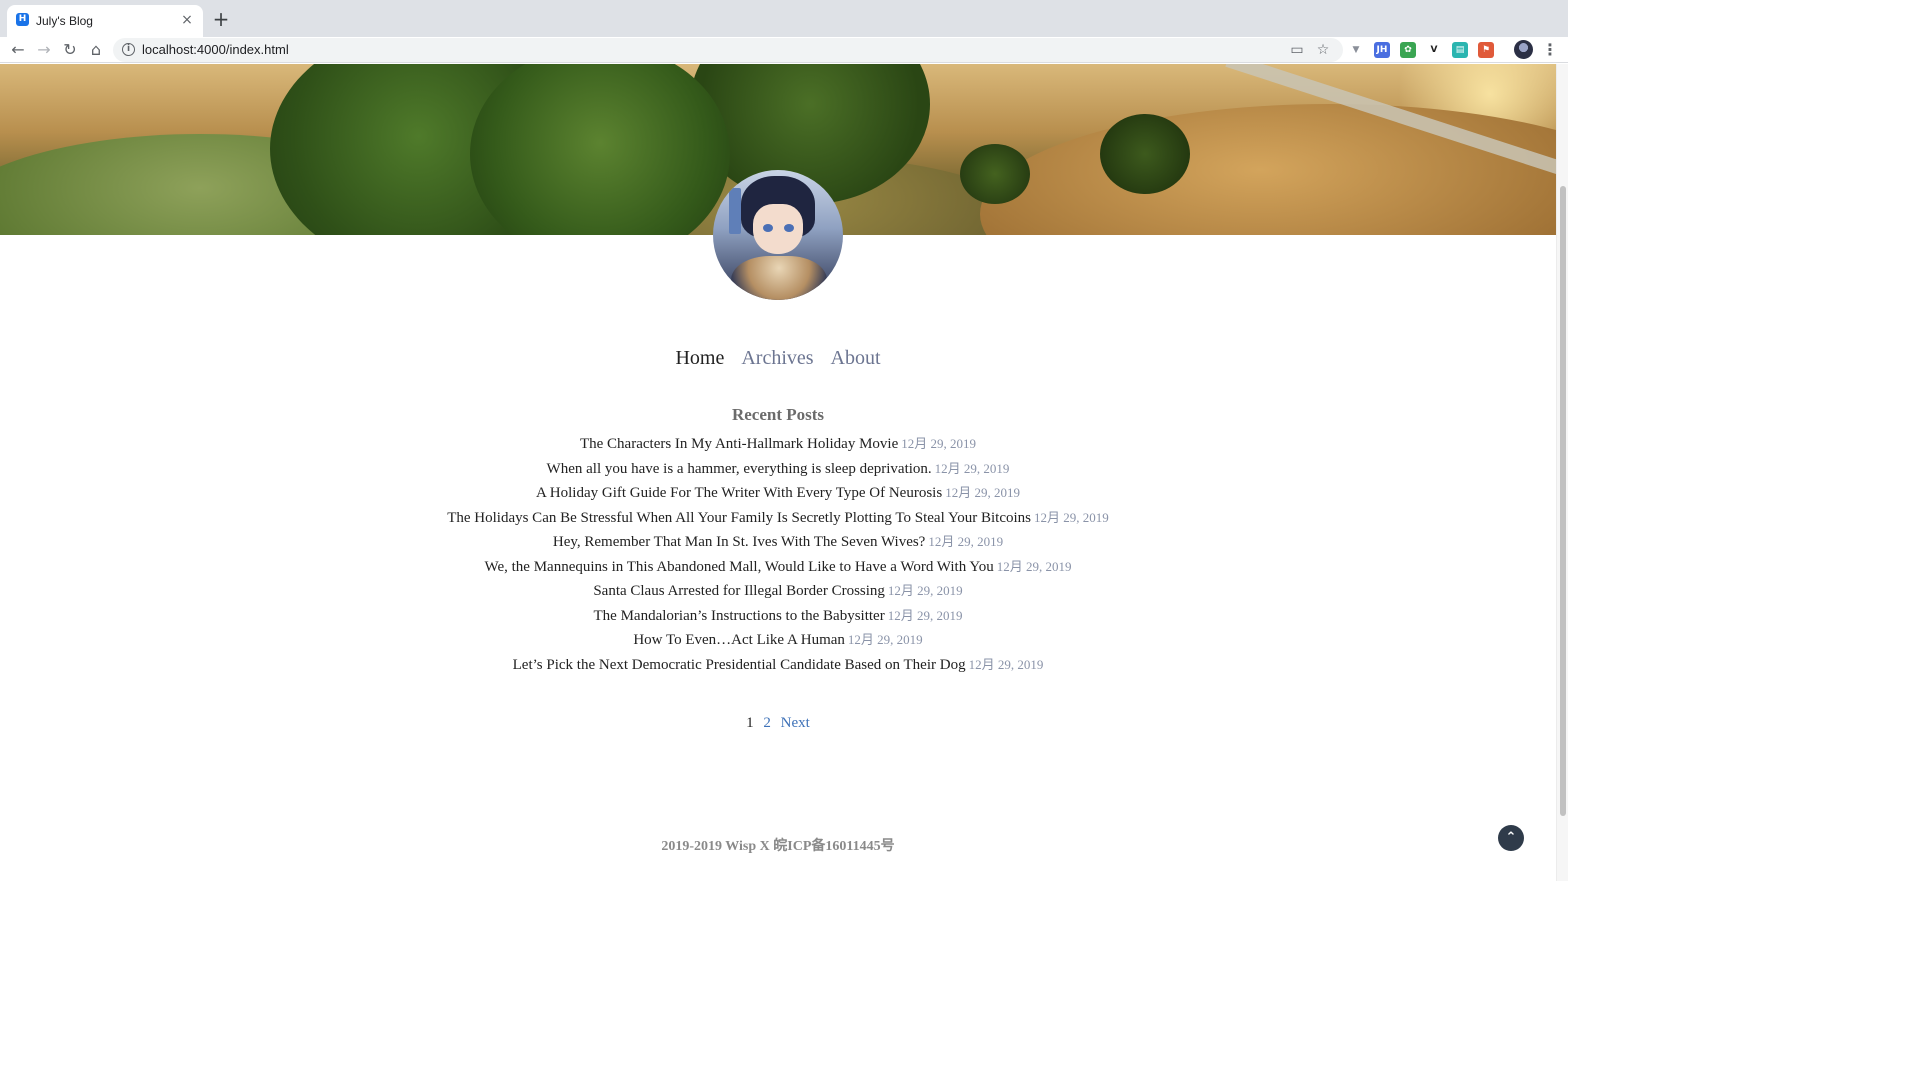 Image resolution: width=1920 pixels, height=1080 pixels. Describe the element at coordinates (1511, 838) in the screenshot. I see `back-to-top-icon: ⌃` at that location.